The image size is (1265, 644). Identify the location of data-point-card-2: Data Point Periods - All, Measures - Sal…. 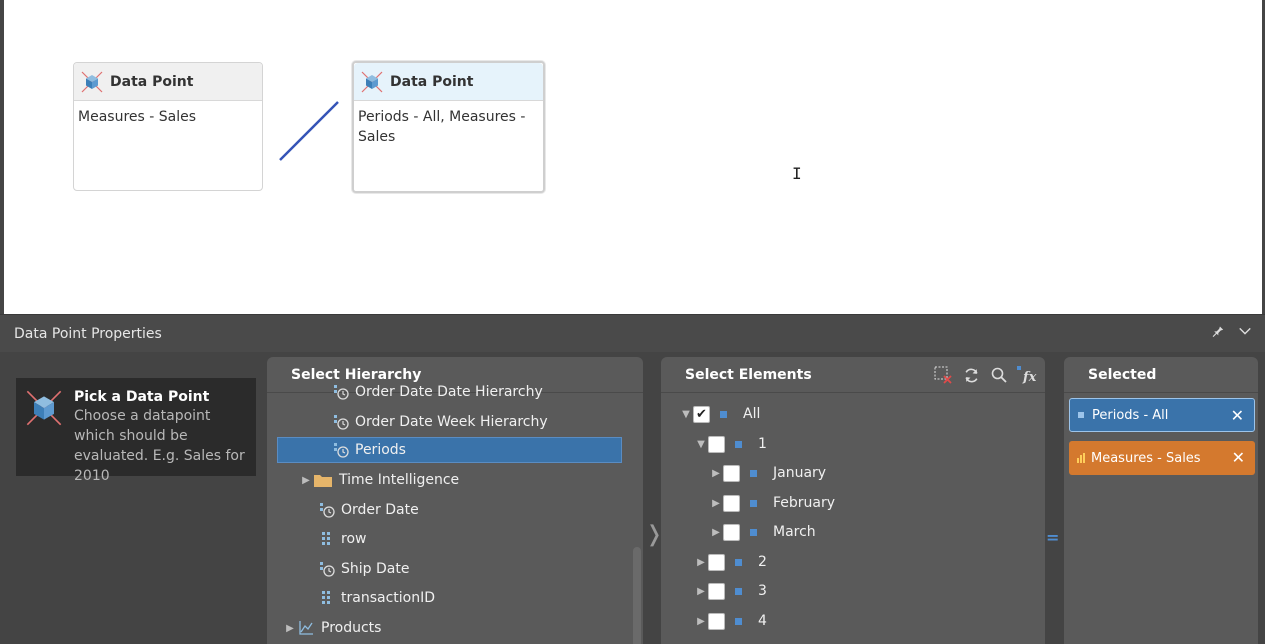
(448, 127).